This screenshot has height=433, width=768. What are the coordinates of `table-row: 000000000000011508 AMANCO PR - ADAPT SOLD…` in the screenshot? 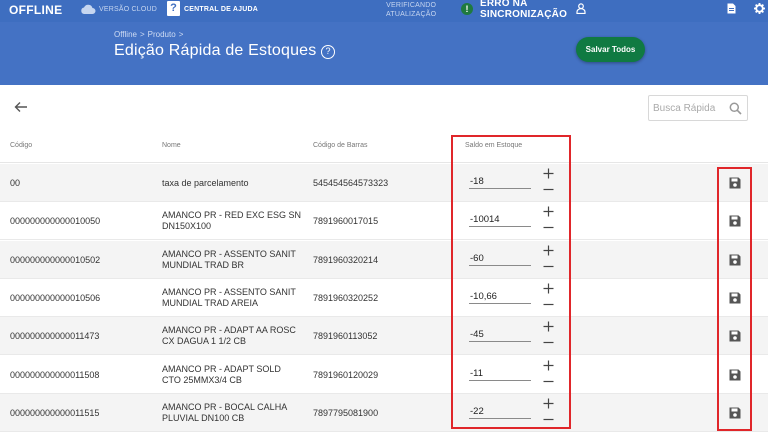 It's located at (384, 375).